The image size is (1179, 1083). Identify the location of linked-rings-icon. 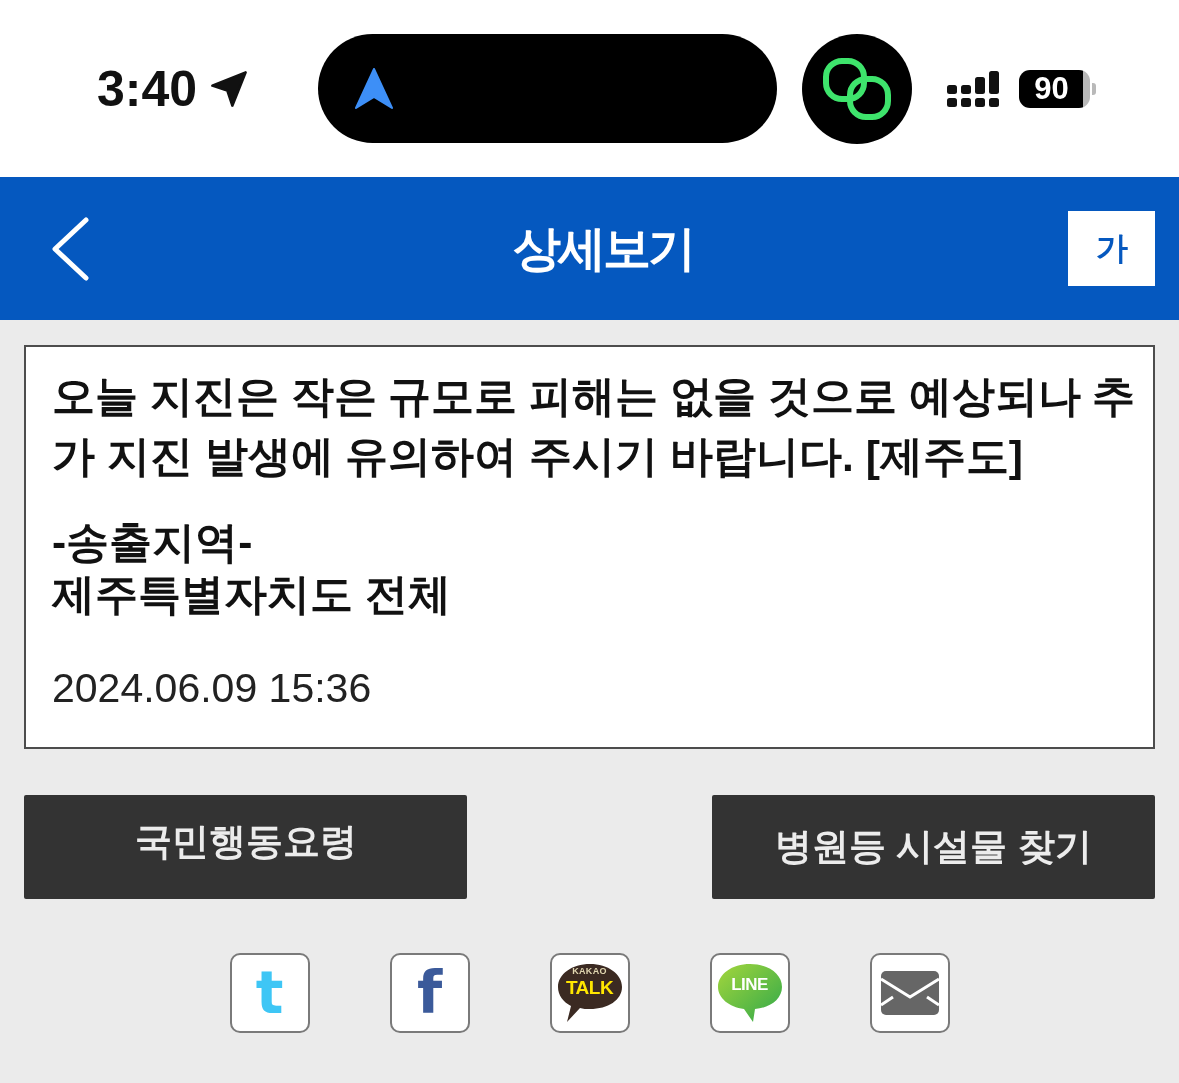
(857, 88).